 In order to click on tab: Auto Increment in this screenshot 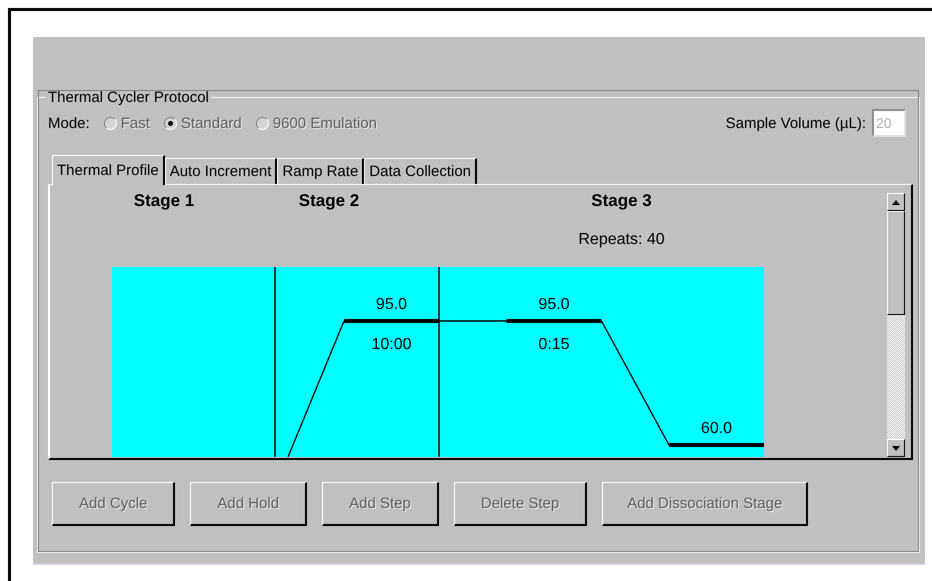, I will do `click(221, 171)`.